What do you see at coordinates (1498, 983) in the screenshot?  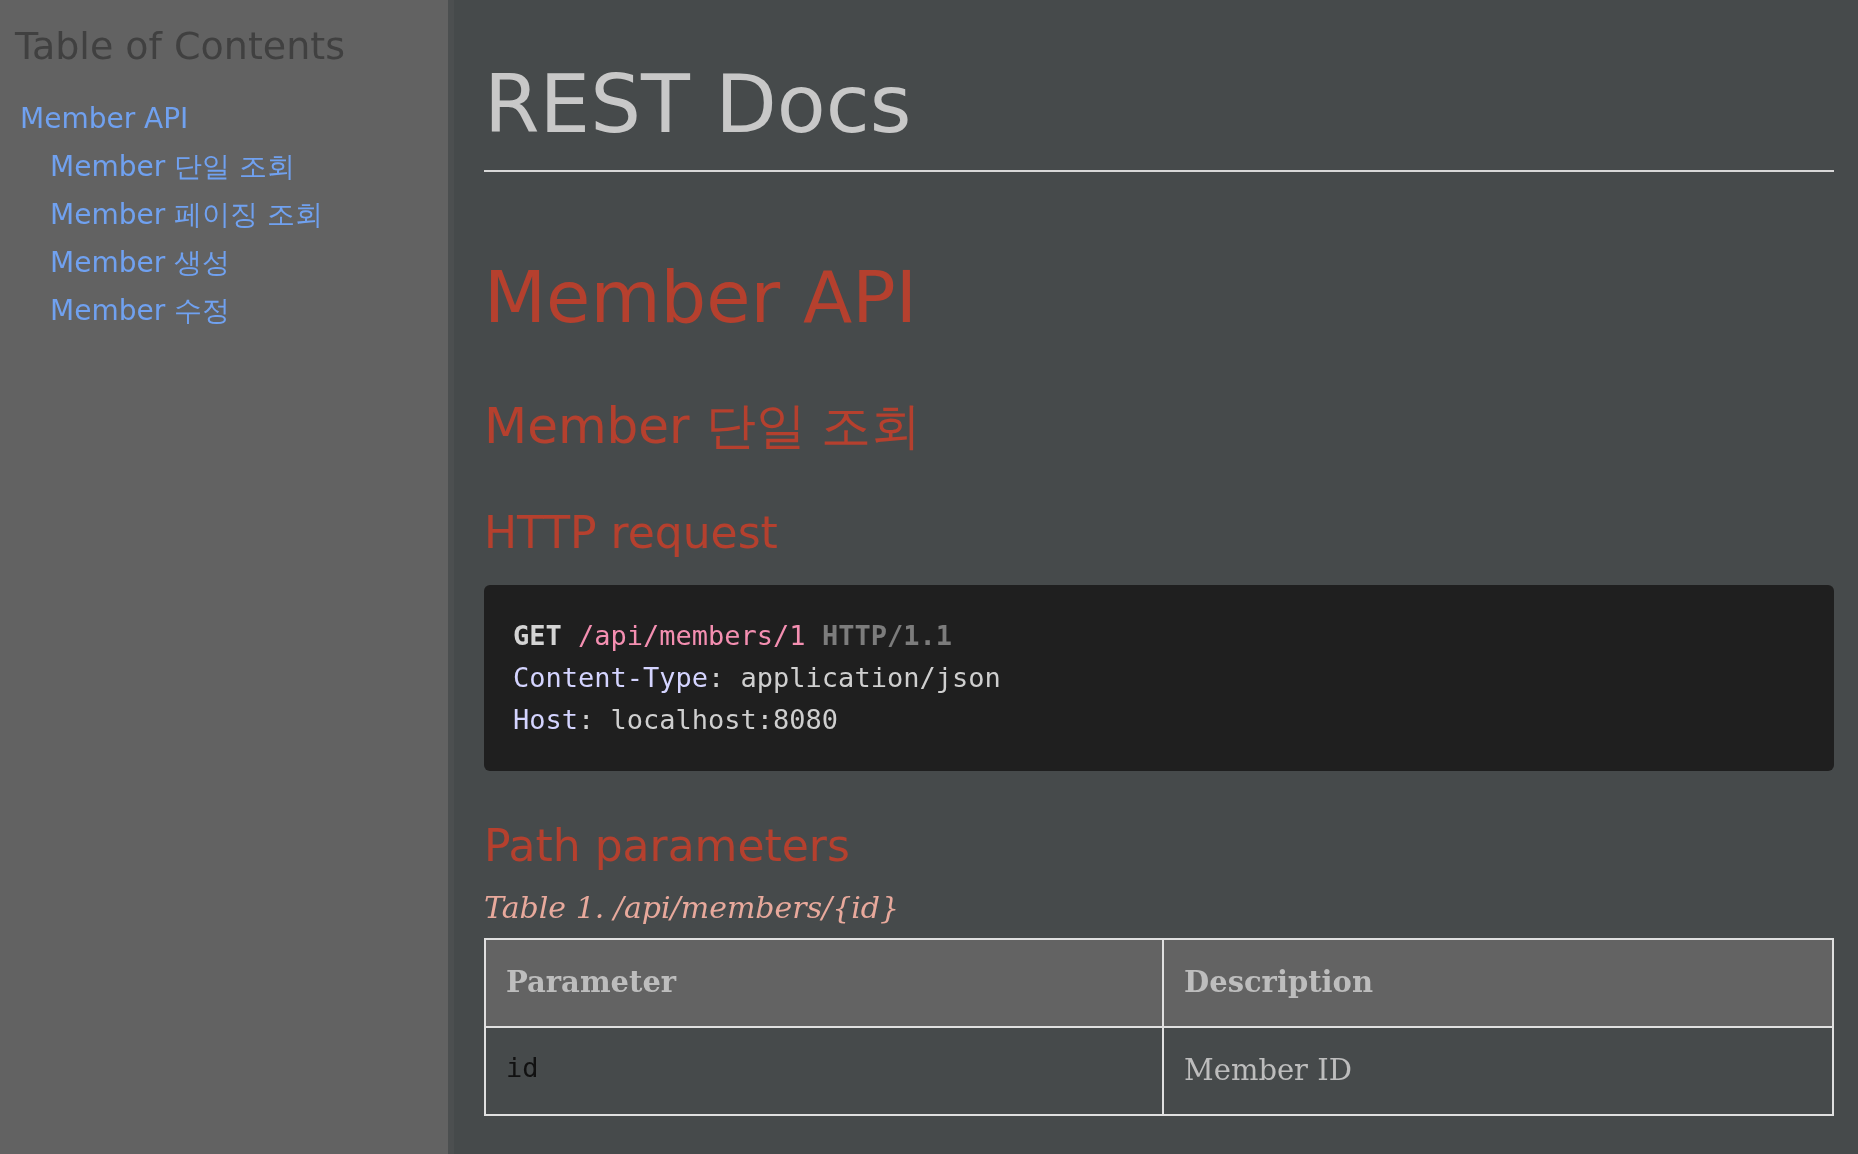 I see `column-header: Description` at bounding box center [1498, 983].